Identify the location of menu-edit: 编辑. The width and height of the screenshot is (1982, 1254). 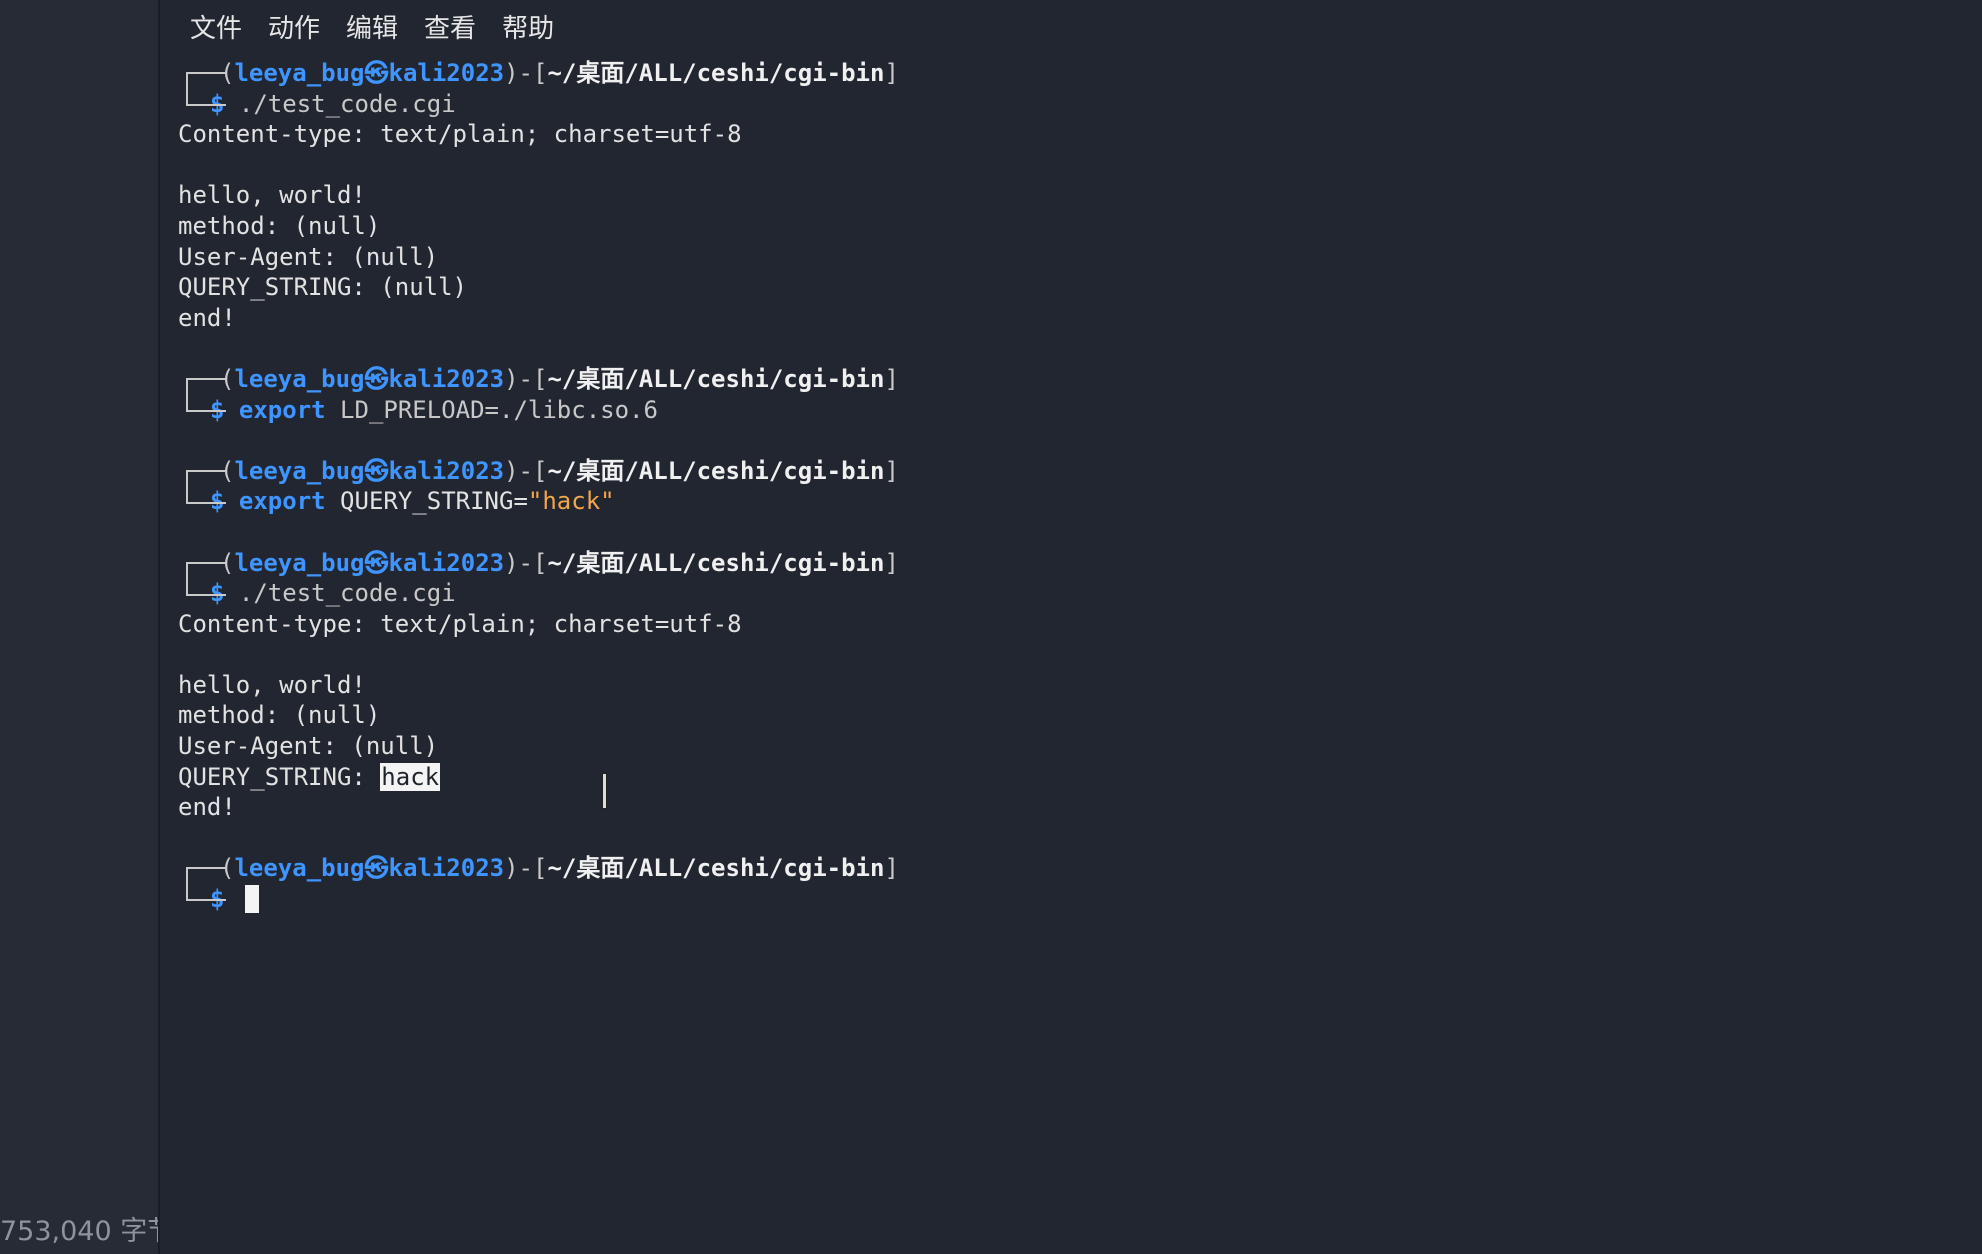
(372, 26).